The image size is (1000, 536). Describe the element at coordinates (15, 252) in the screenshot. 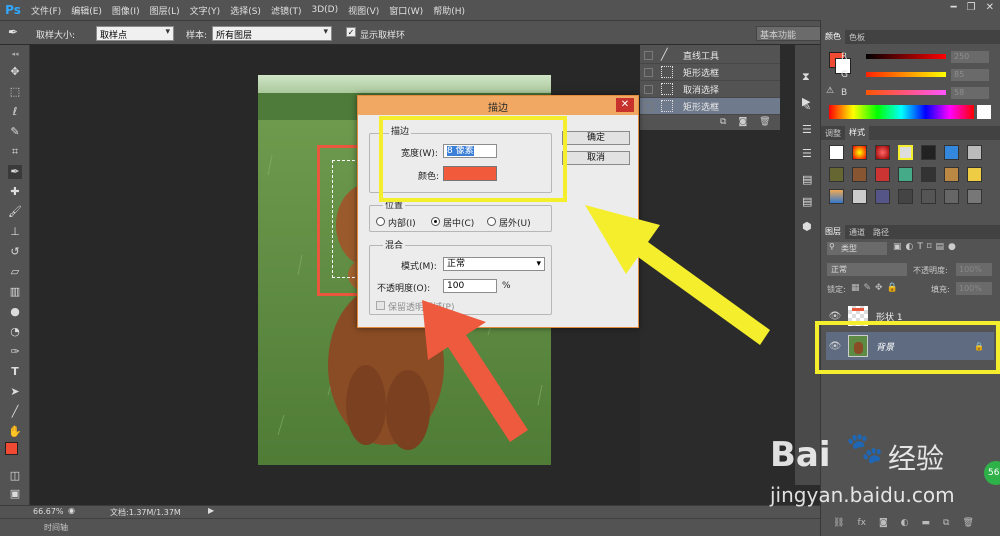

I see `history-brush-icon: ↺` at that location.